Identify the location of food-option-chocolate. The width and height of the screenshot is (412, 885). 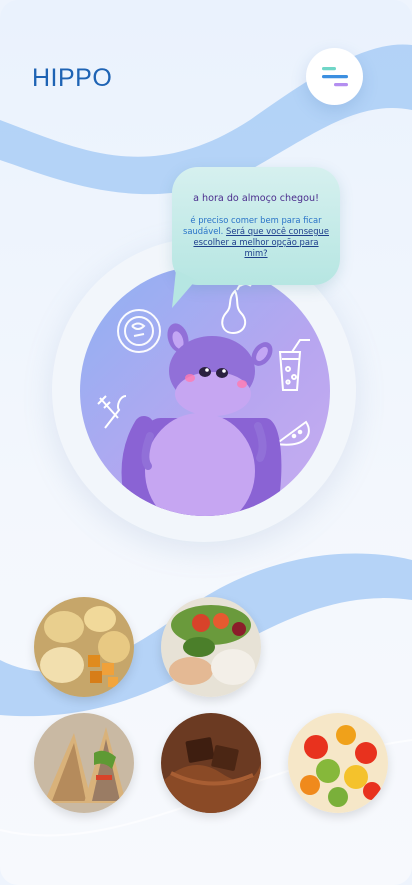
(211, 763).